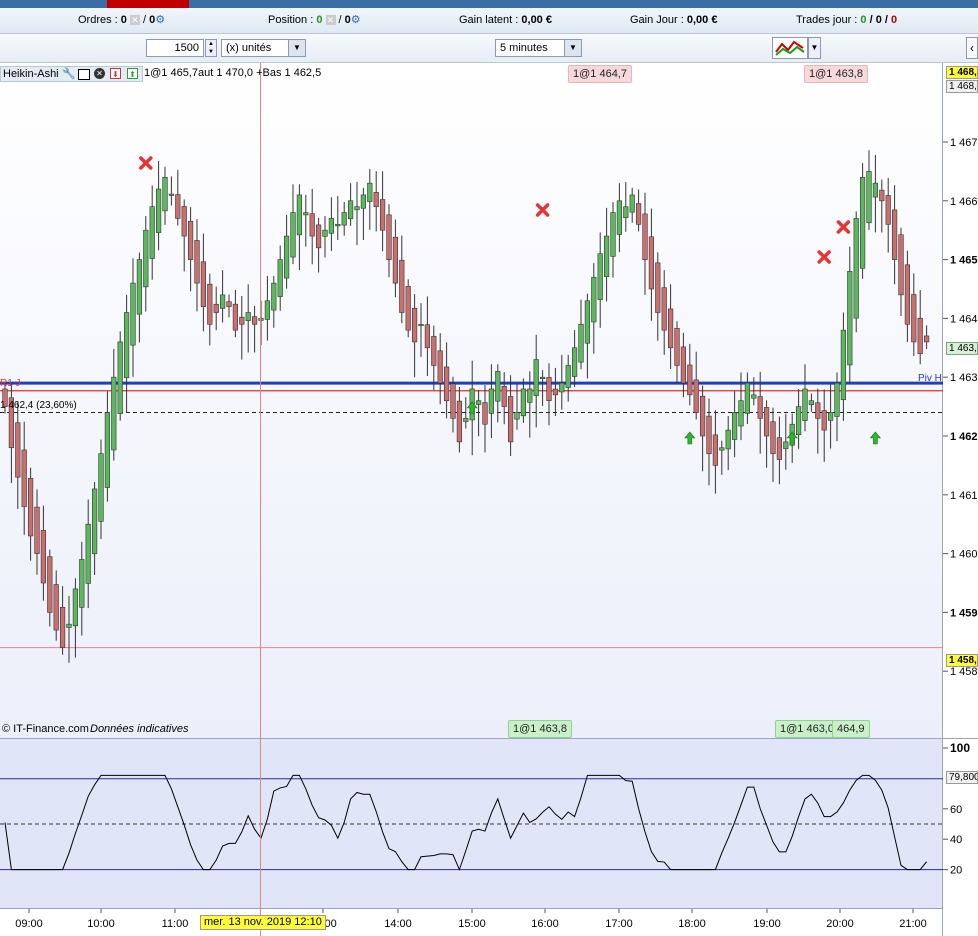 This screenshot has width=978, height=936. Describe the element at coordinates (211, 48) in the screenshot. I see `quantity-stepper: ▲ ▼` at that location.